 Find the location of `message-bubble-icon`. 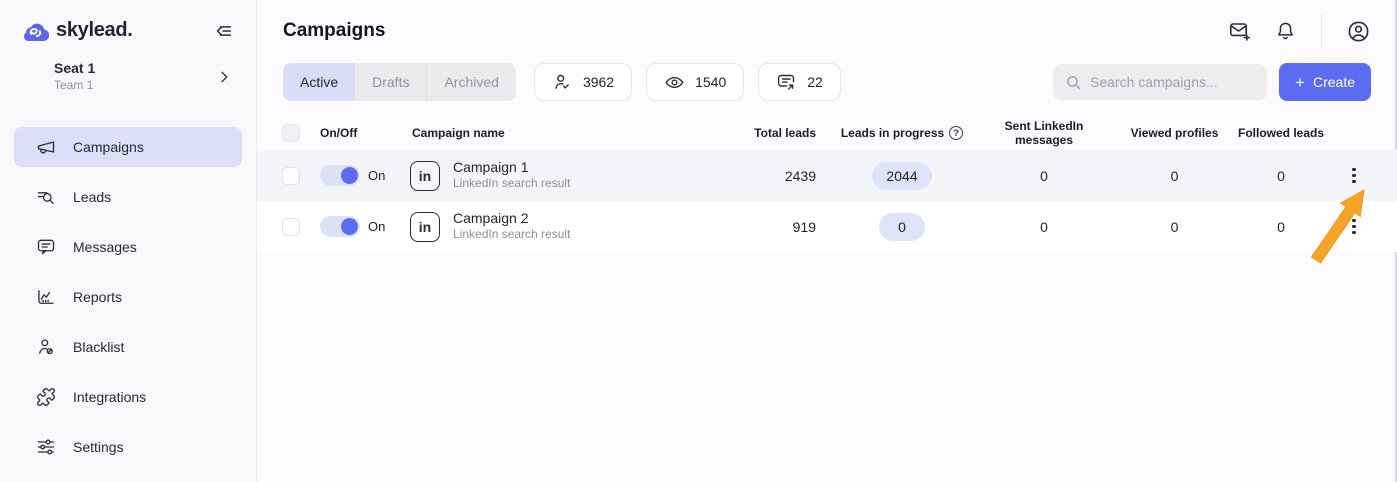

message-bubble-icon is located at coordinates (46, 247).